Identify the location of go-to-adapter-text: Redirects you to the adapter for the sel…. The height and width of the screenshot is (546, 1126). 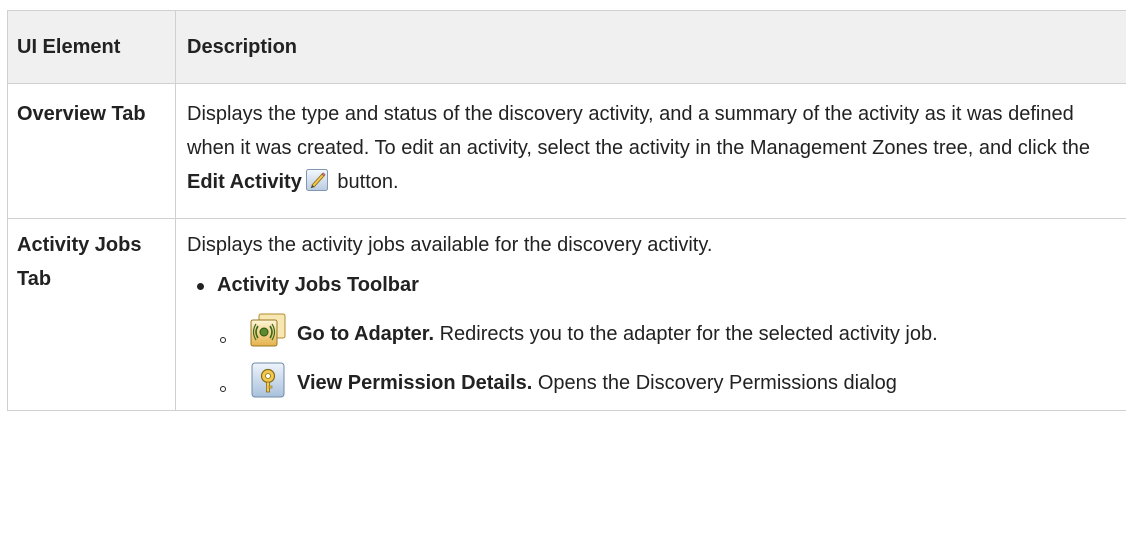
(686, 334).